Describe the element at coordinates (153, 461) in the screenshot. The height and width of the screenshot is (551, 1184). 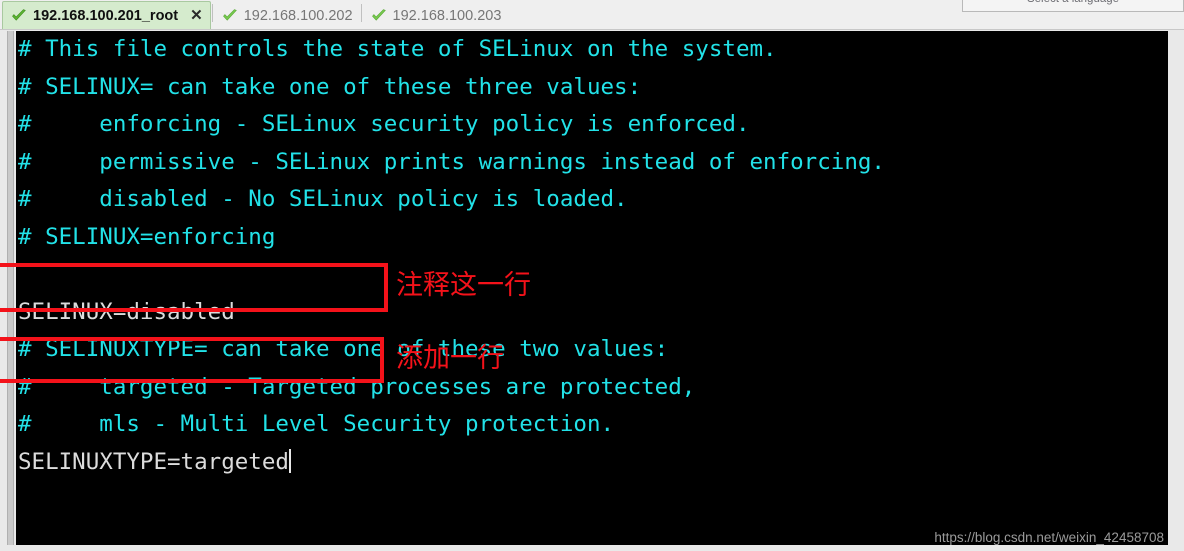
I see `terminal-line-text: SELINUXTYPE=targeted` at that location.